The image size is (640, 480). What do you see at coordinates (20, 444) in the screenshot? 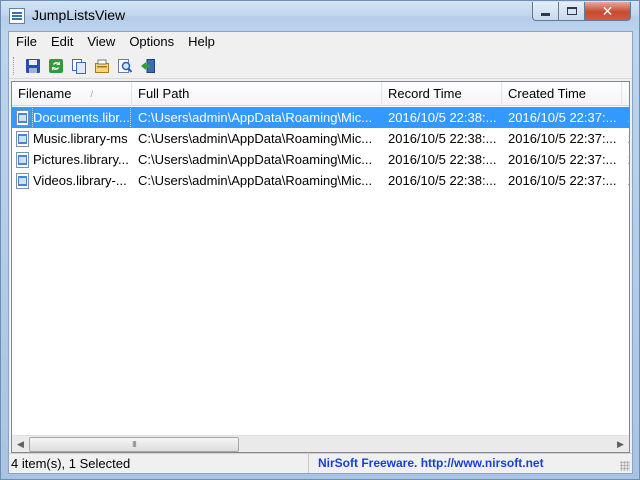
I see `scroll-left-icon: ◀` at bounding box center [20, 444].